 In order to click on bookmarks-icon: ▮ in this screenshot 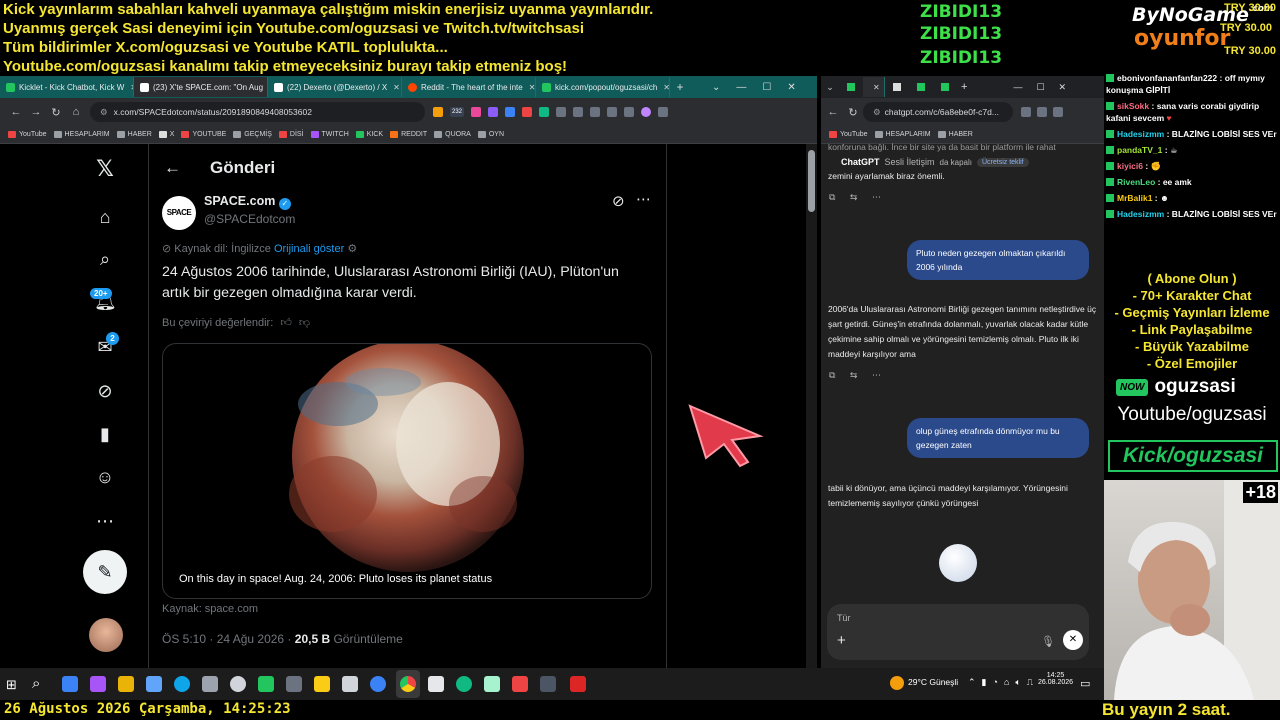, I will do `click(105, 434)`.